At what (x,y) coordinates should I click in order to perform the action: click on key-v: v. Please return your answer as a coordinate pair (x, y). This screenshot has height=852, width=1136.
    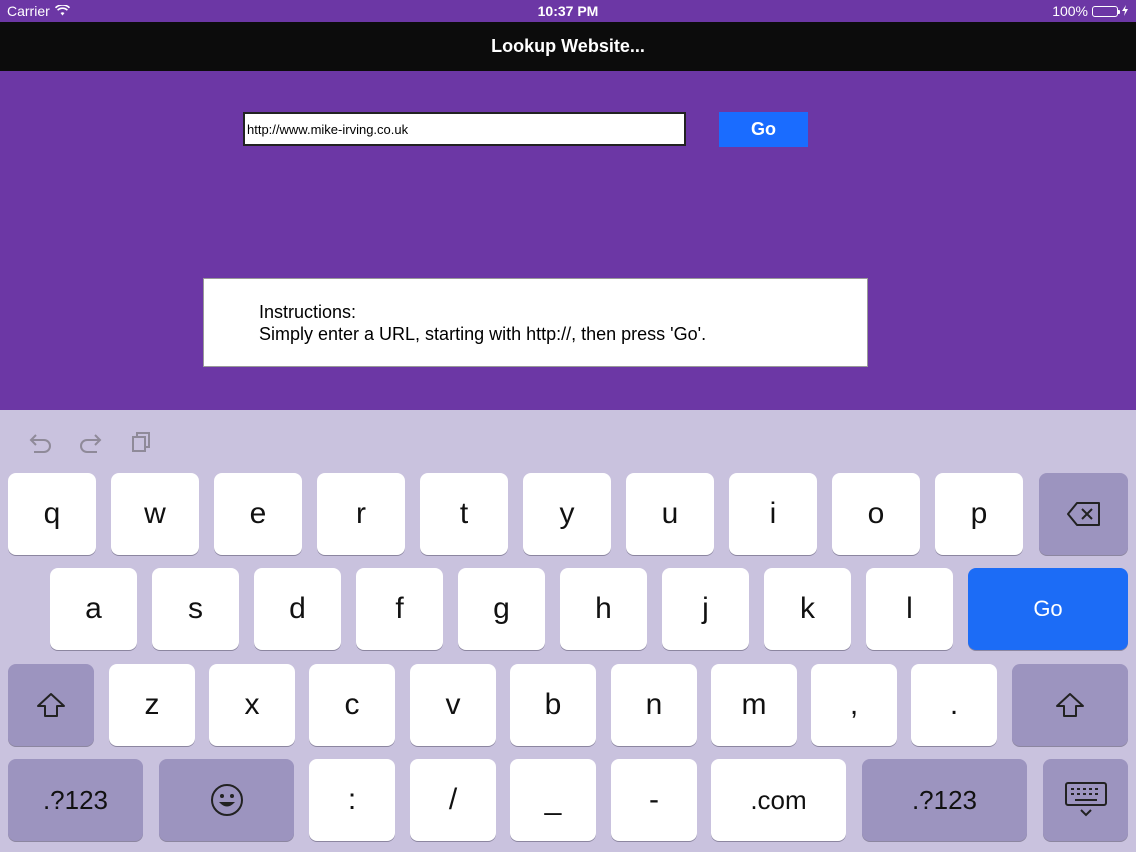
    Looking at the image, I should click on (453, 705).